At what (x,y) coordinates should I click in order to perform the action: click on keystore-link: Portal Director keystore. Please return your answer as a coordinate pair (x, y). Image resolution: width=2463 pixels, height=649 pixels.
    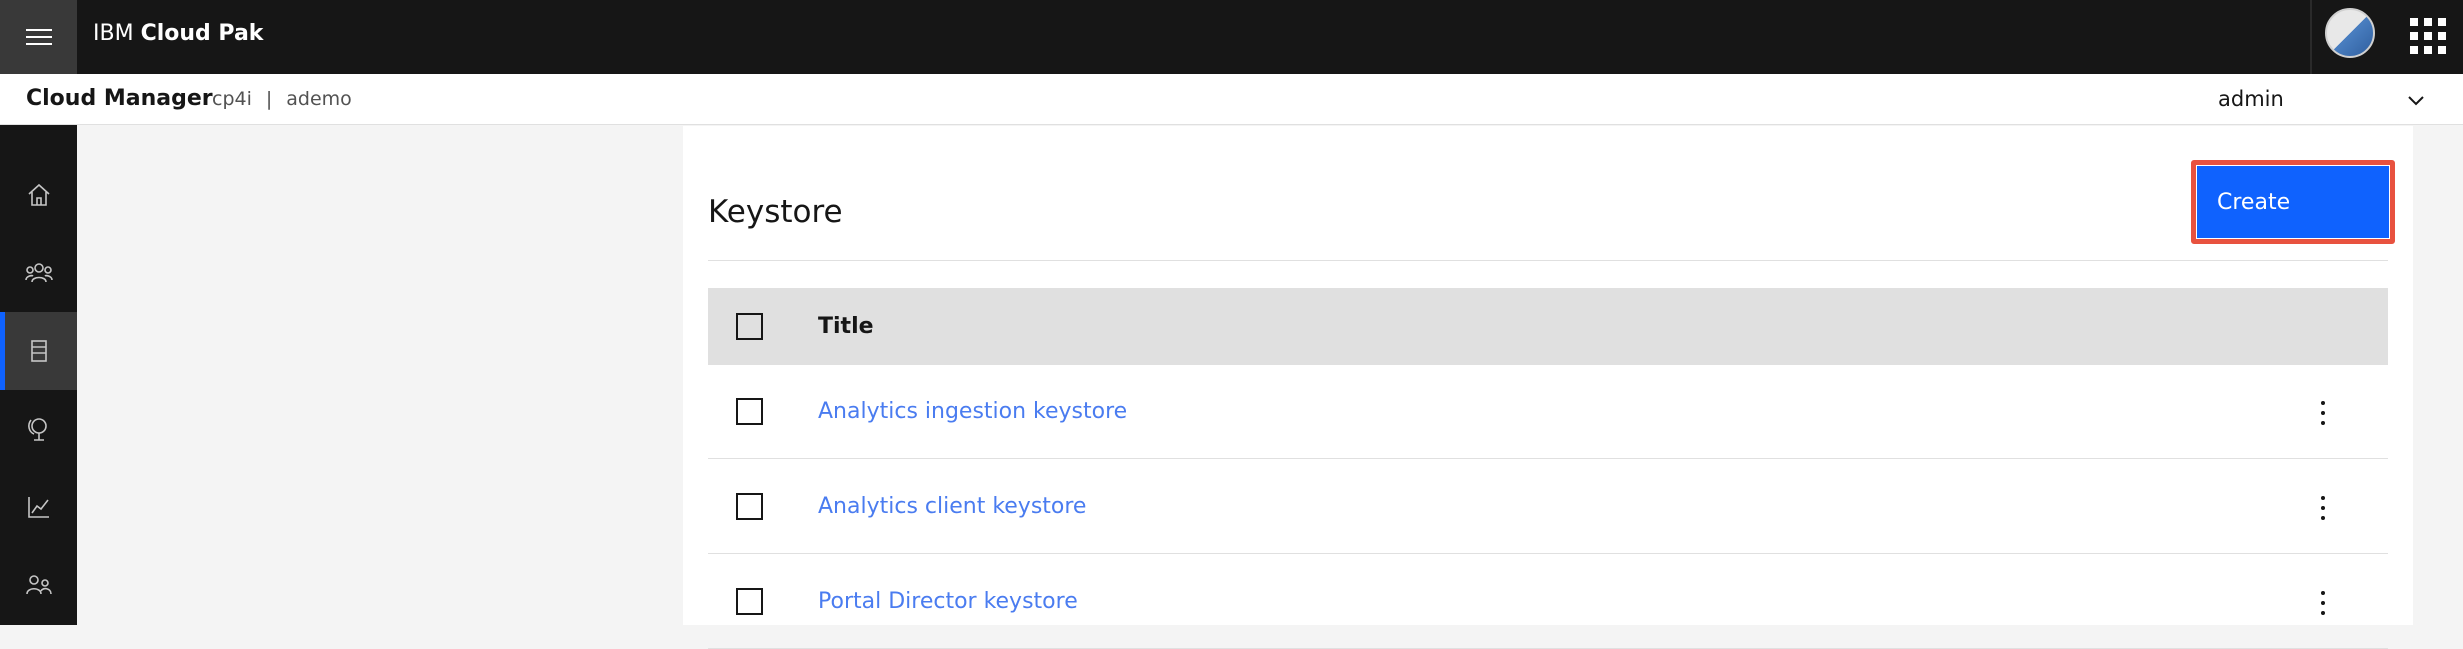
    Looking at the image, I should click on (948, 602).